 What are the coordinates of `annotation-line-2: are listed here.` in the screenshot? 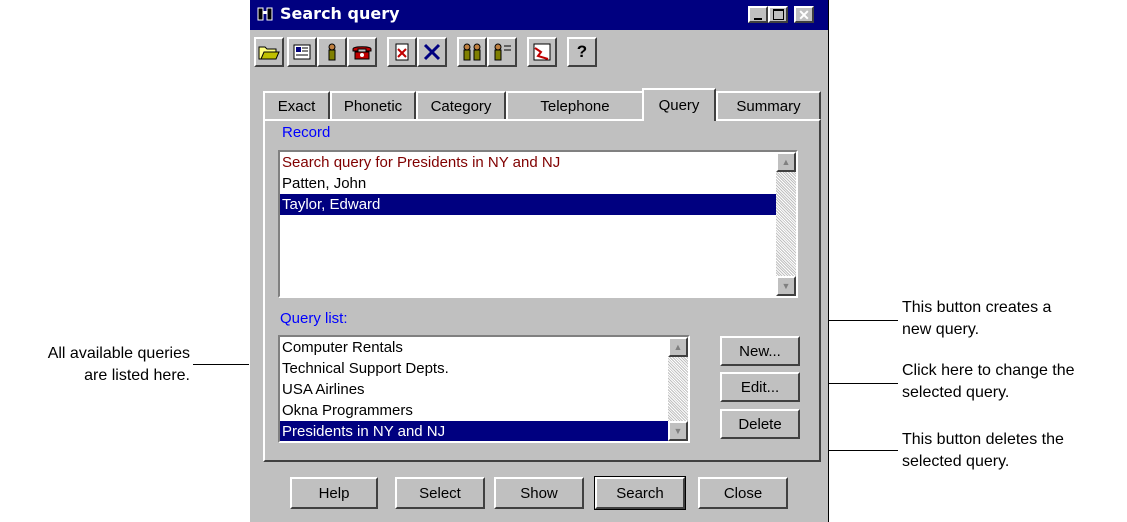 It's located at (137, 375).